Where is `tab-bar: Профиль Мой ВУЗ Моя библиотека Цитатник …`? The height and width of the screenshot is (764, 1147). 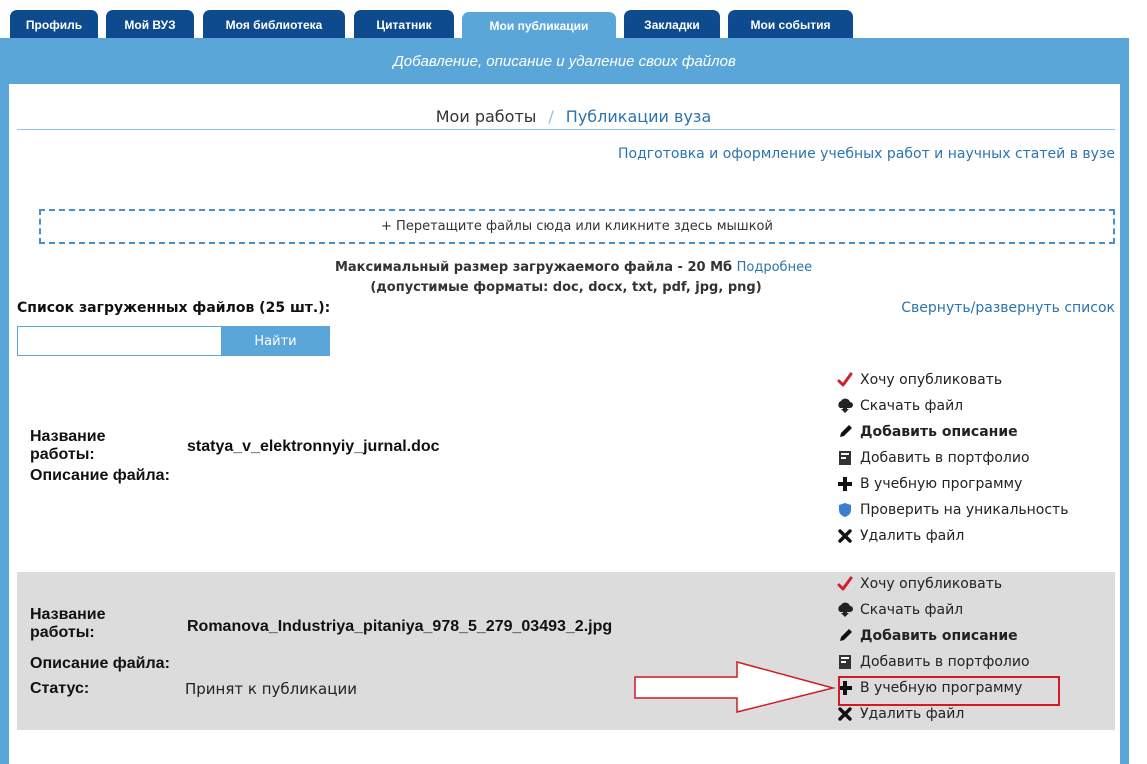
tab-bar: Профиль Мой ВУЗ Моя библиотека Цитатник … is located at coordinates (573, 19).